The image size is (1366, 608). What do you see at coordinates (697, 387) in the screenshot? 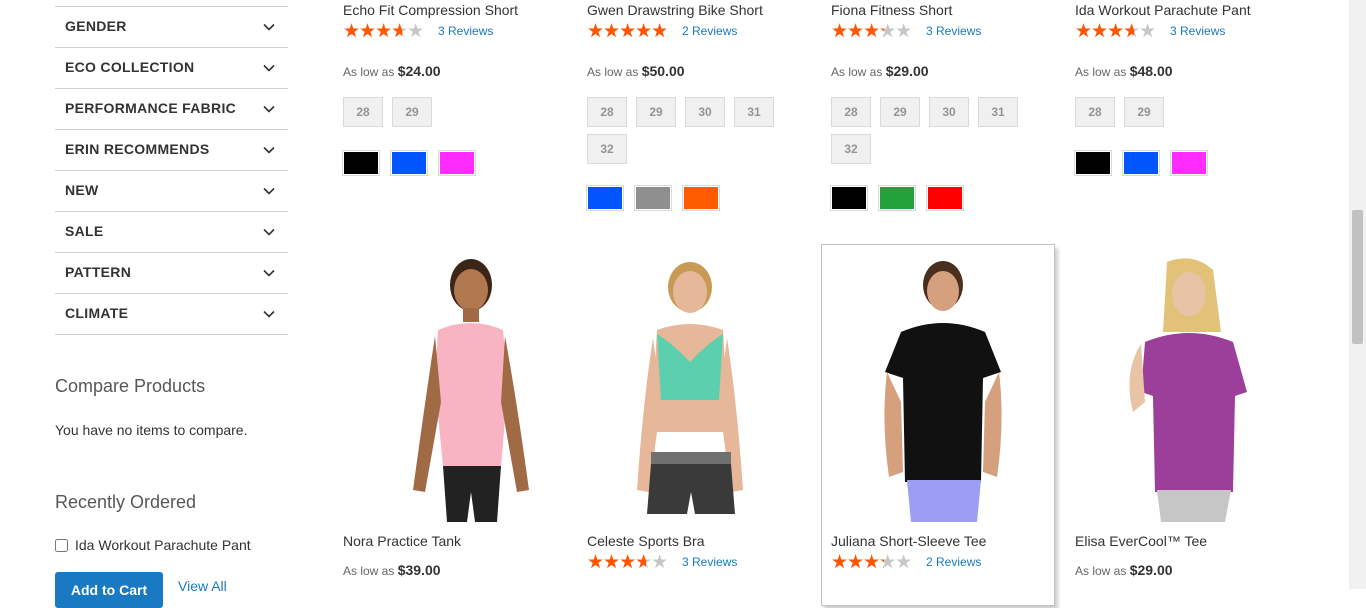
I see `product-photo-celeste-sports-bra` at bounding box center [697, 387].